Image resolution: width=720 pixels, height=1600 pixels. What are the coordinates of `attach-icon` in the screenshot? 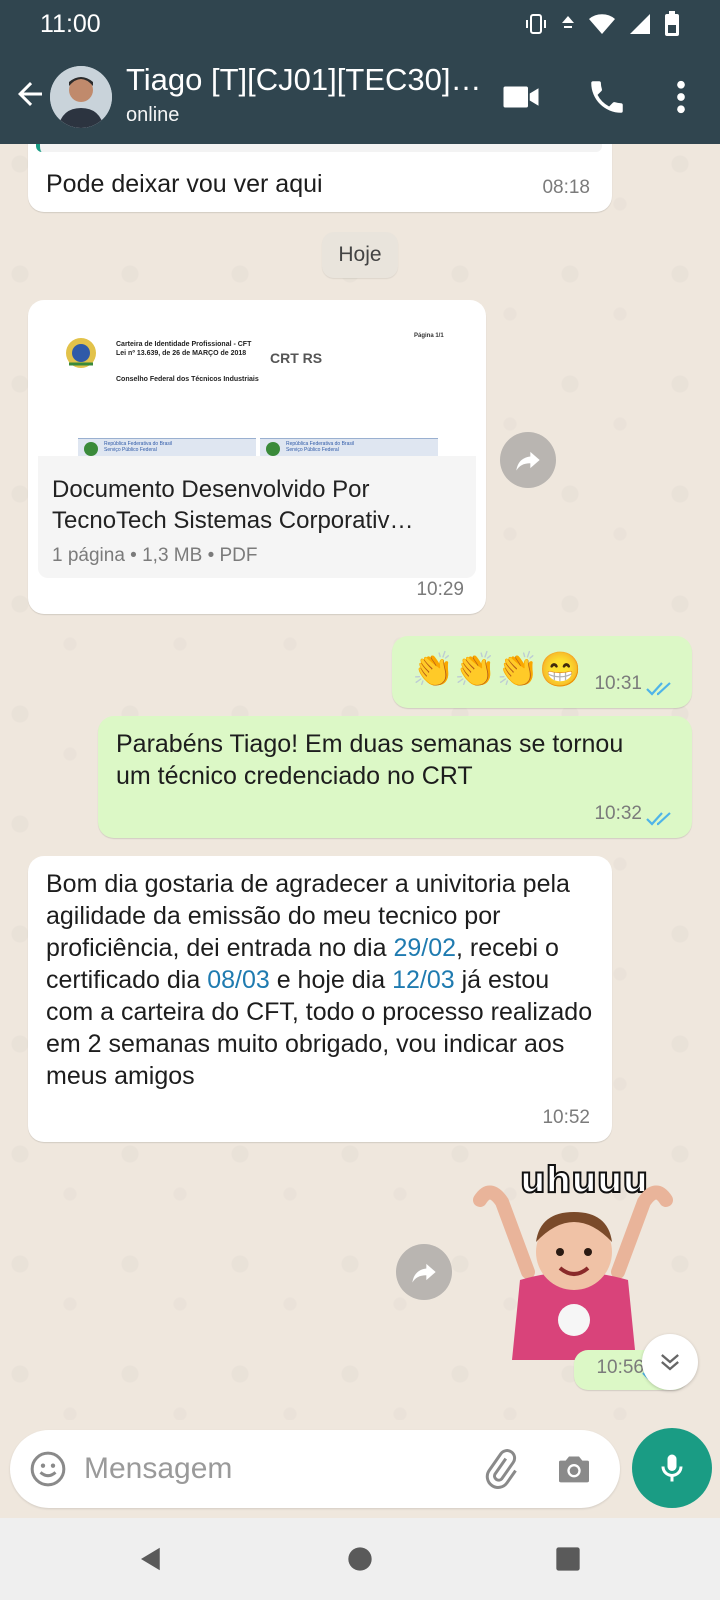 It's located at (500, 1469).